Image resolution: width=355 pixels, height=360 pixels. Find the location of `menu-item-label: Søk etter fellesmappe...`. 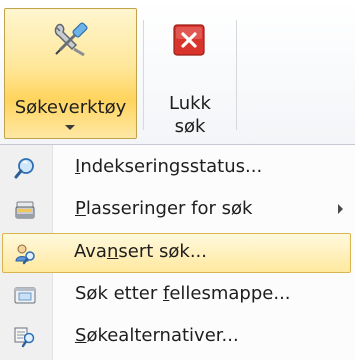

menu-item-label: Søk etter fellesmappe... is located at coordinates (183, 293).